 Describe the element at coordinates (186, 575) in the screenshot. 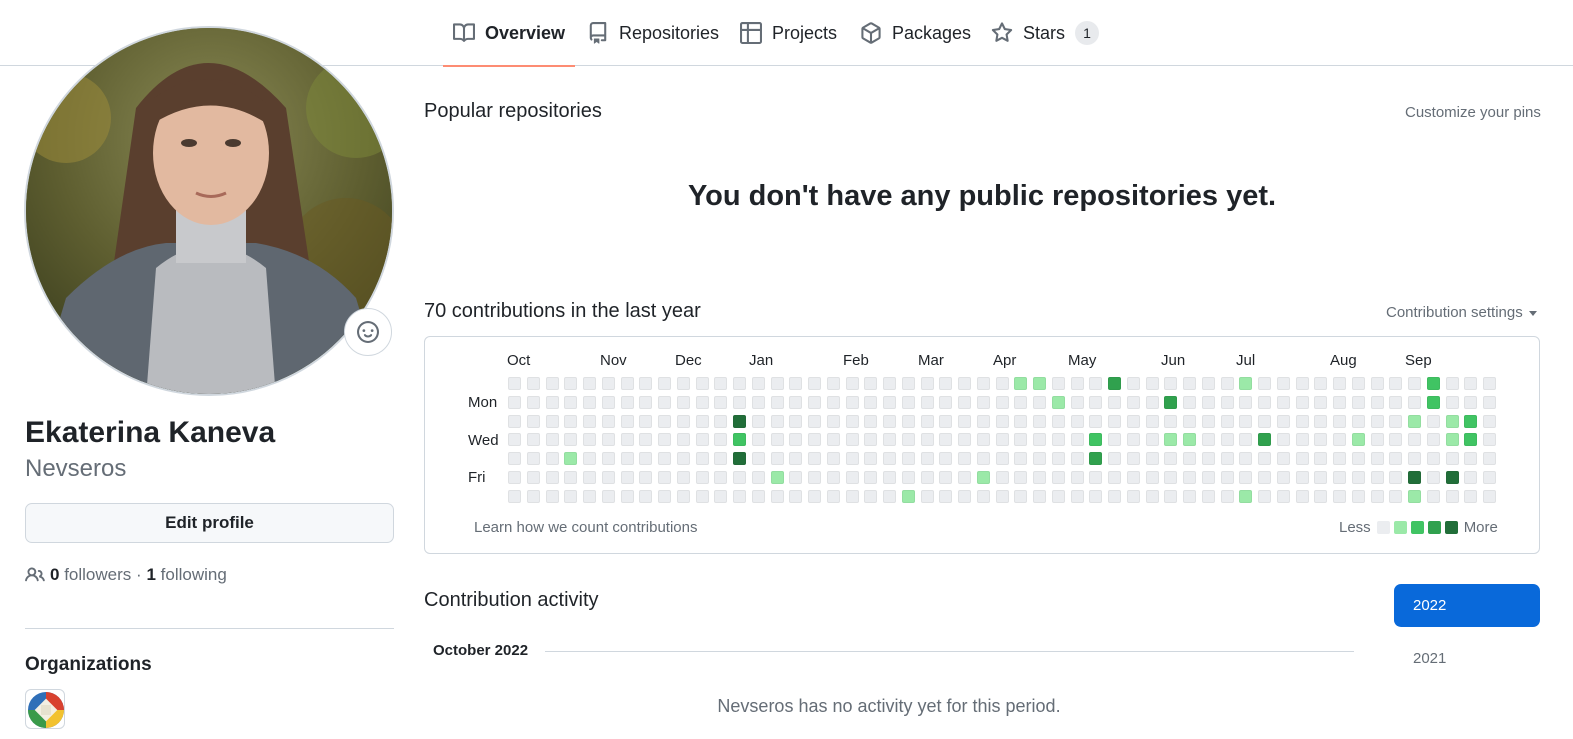

I see `following-link: 1 following` at that location.